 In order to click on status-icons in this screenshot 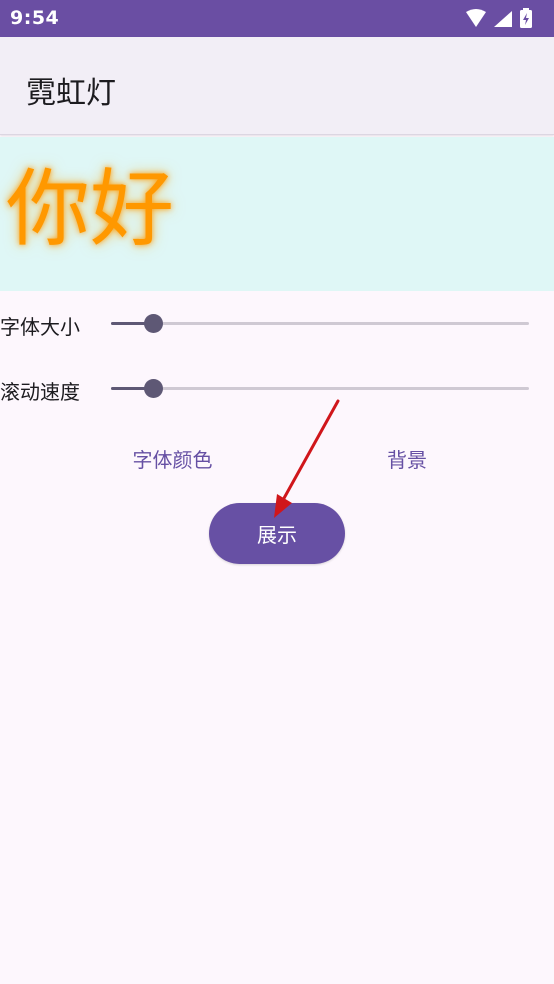, I will do `click(499, 18)`.